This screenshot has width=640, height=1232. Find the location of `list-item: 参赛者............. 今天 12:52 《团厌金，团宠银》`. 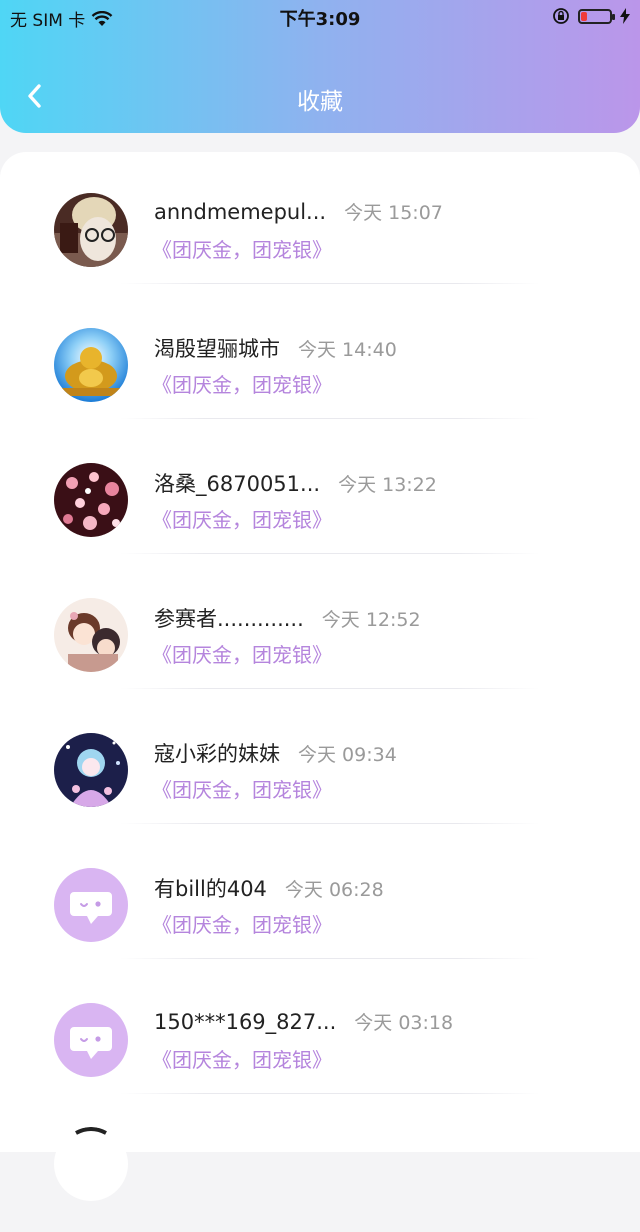

list-item: 参赛者............. 今天 12:52 《团厌金，团宠银》 is located at coordinates (320, 624).